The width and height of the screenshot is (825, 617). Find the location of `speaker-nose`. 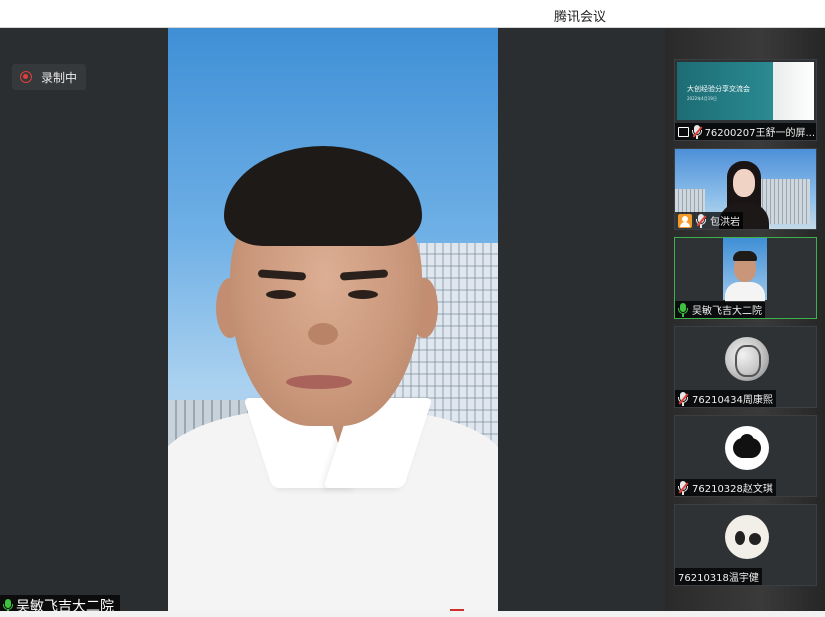

speaker-nose is located at coordinates (323, 334).